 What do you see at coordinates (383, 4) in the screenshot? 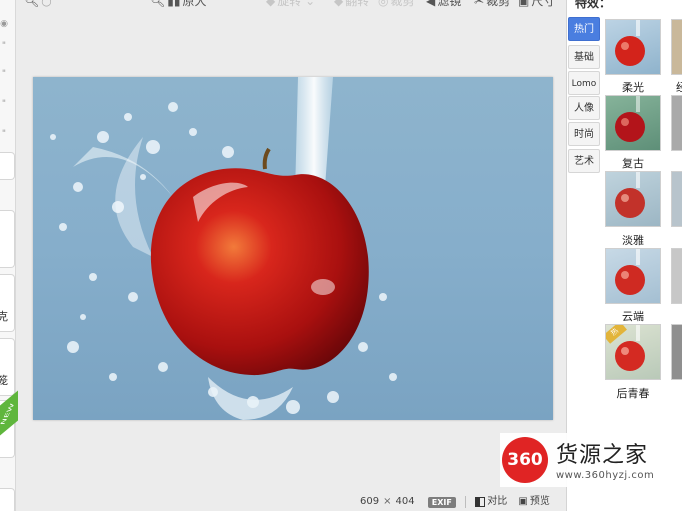
I see `crop-icon: ◎` at bounding box center [383, 4].